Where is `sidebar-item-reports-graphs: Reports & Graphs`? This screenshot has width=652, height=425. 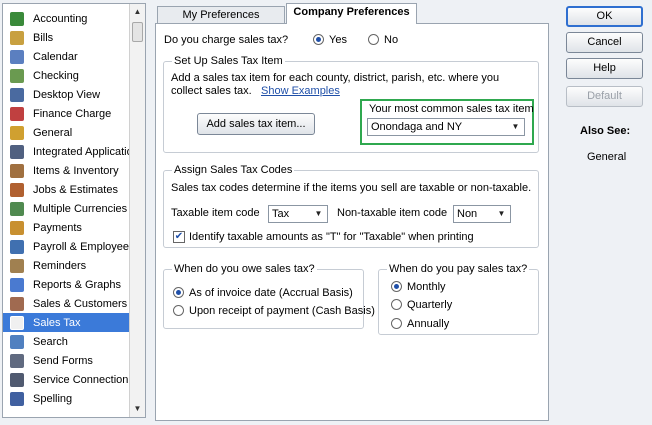 sidebar-item-reports-graphs: Reports & Graphs is located at coordinates (67, 284).